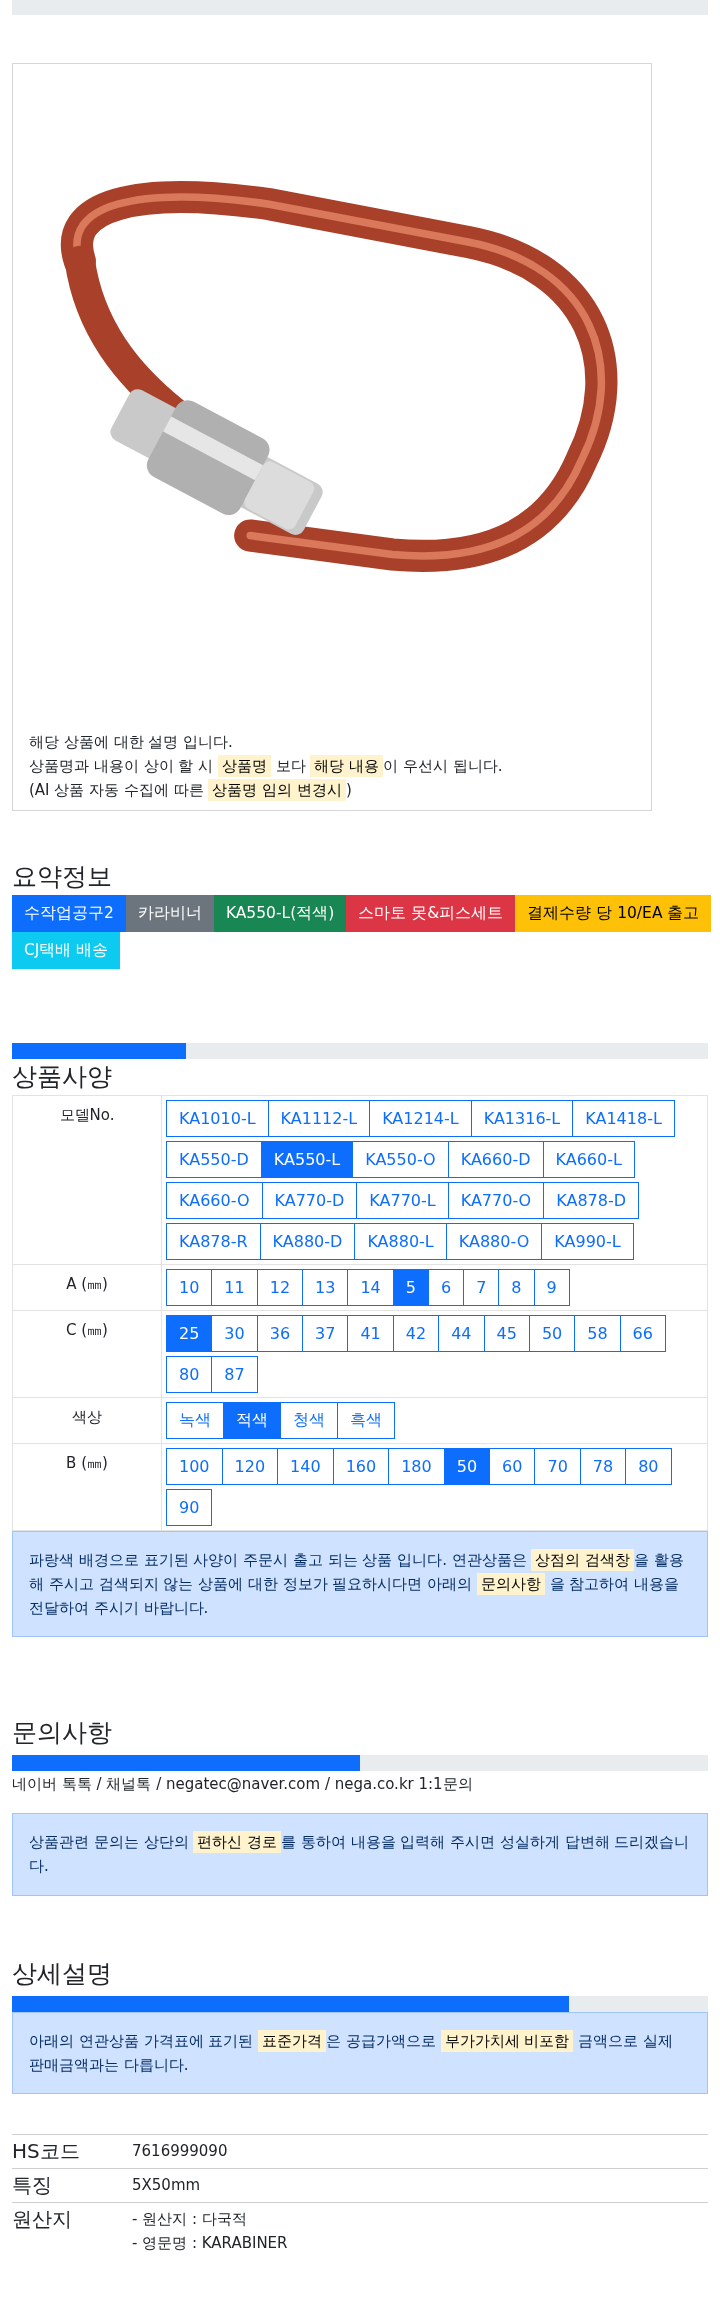  I want to click on option-button: 8, so click(516, 1287).